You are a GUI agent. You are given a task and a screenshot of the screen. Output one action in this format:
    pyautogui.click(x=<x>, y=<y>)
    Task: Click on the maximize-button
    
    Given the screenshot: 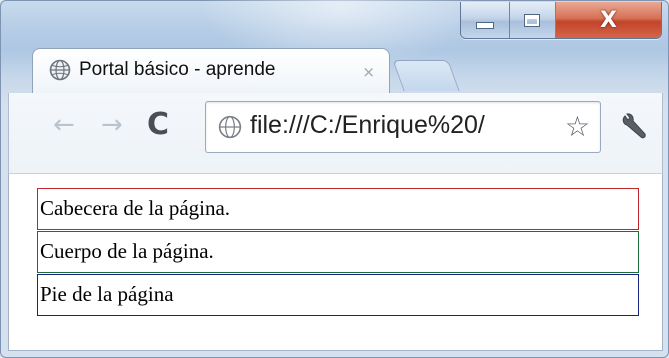 What is the action you would take?
    pyautogui.click(x=533, y=20)
    